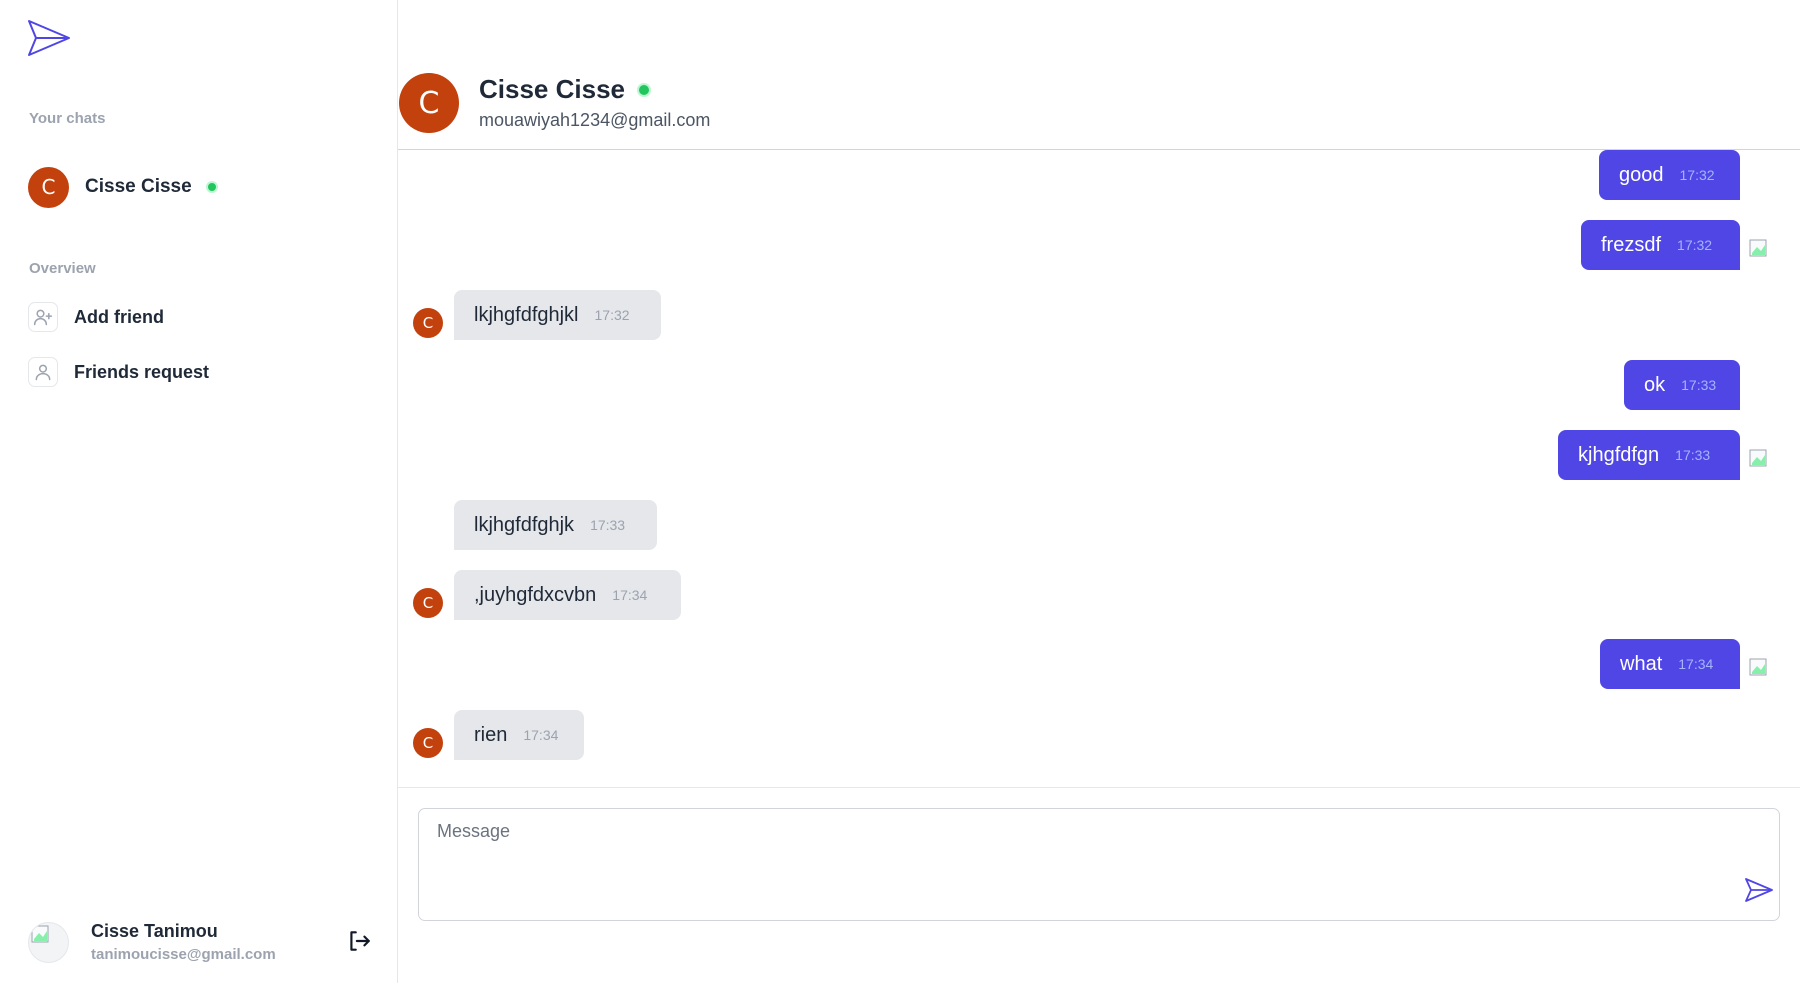  Describe the element at coordinates (1099, 75) in the screenshot. I see `chat-header: C Cisse Cisse mouawiyah1234@gmail.com` at that location.